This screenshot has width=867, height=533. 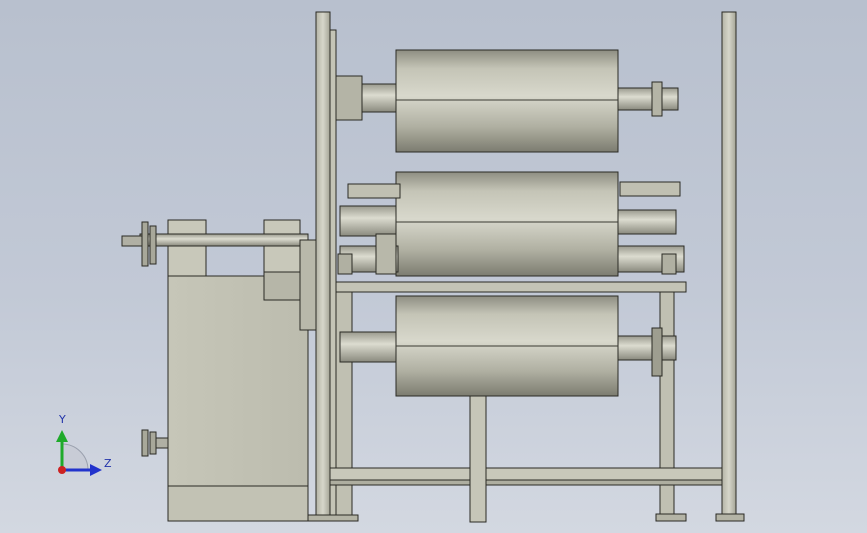 What do you see at coordinates (96, 470) in the screenshot?
I see `z-axis-arrowhead` at bounding box center [96, 470].